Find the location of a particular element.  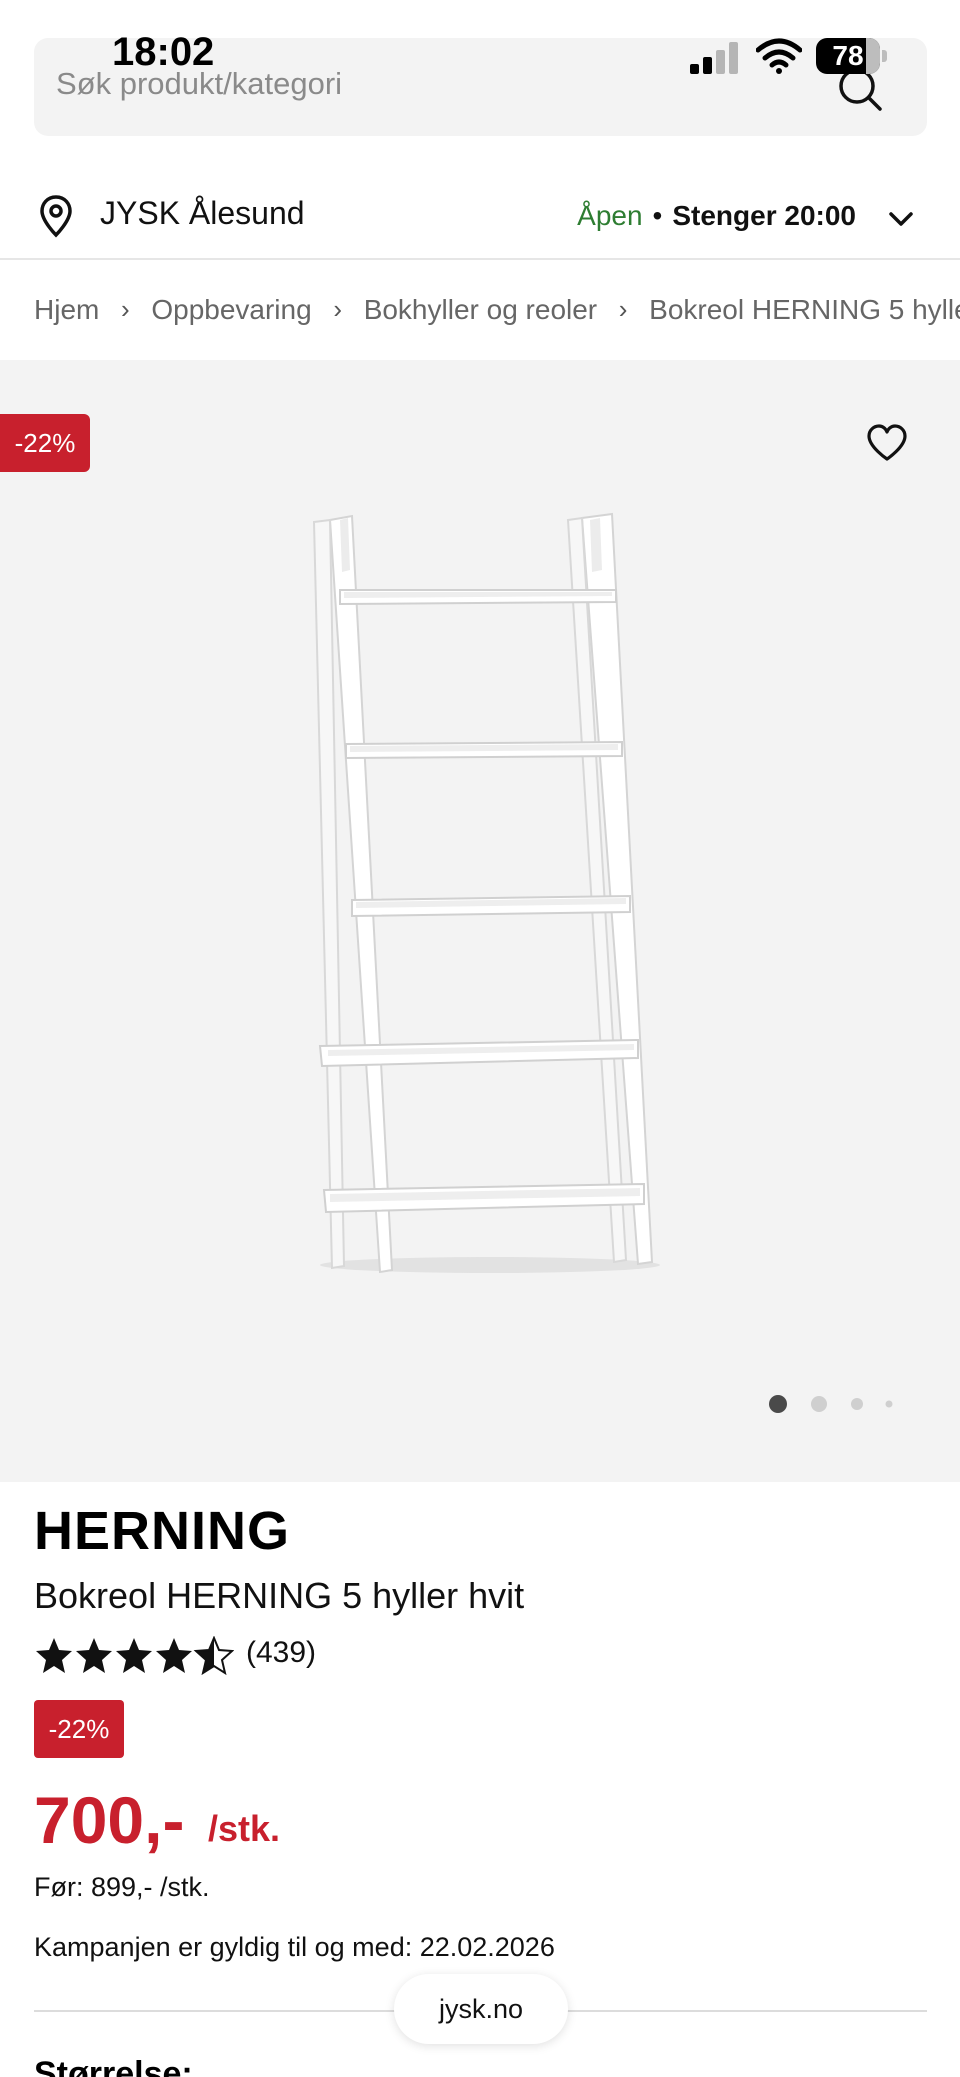

product-brand: HERNING is located at coordinates (162, 1531).